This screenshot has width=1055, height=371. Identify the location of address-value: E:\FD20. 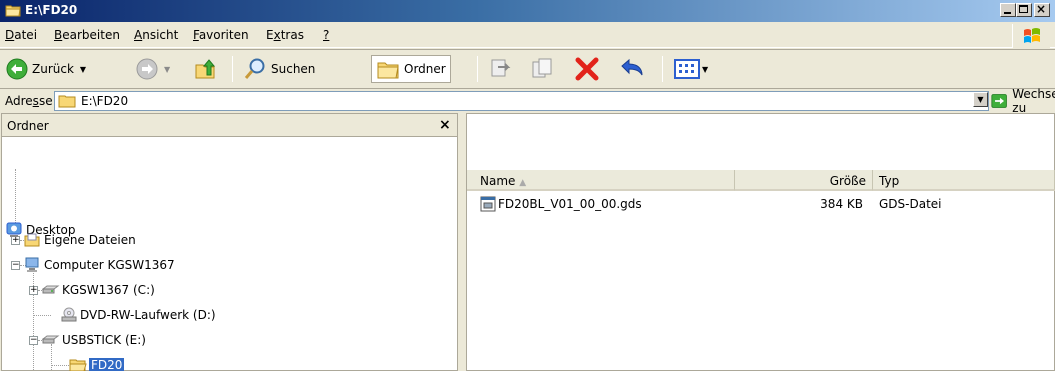
(105, 101).